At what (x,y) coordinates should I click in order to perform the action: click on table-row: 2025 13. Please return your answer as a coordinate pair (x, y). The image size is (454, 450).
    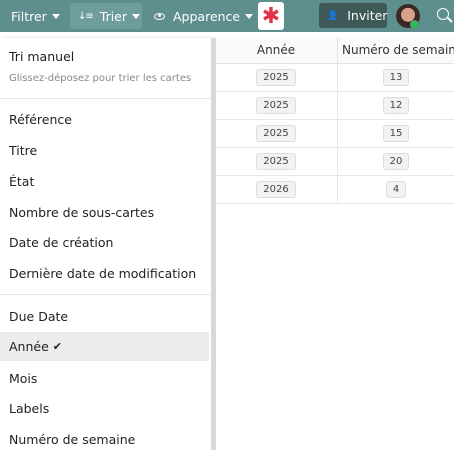
    Looking at the image, I should click on (334, 78).